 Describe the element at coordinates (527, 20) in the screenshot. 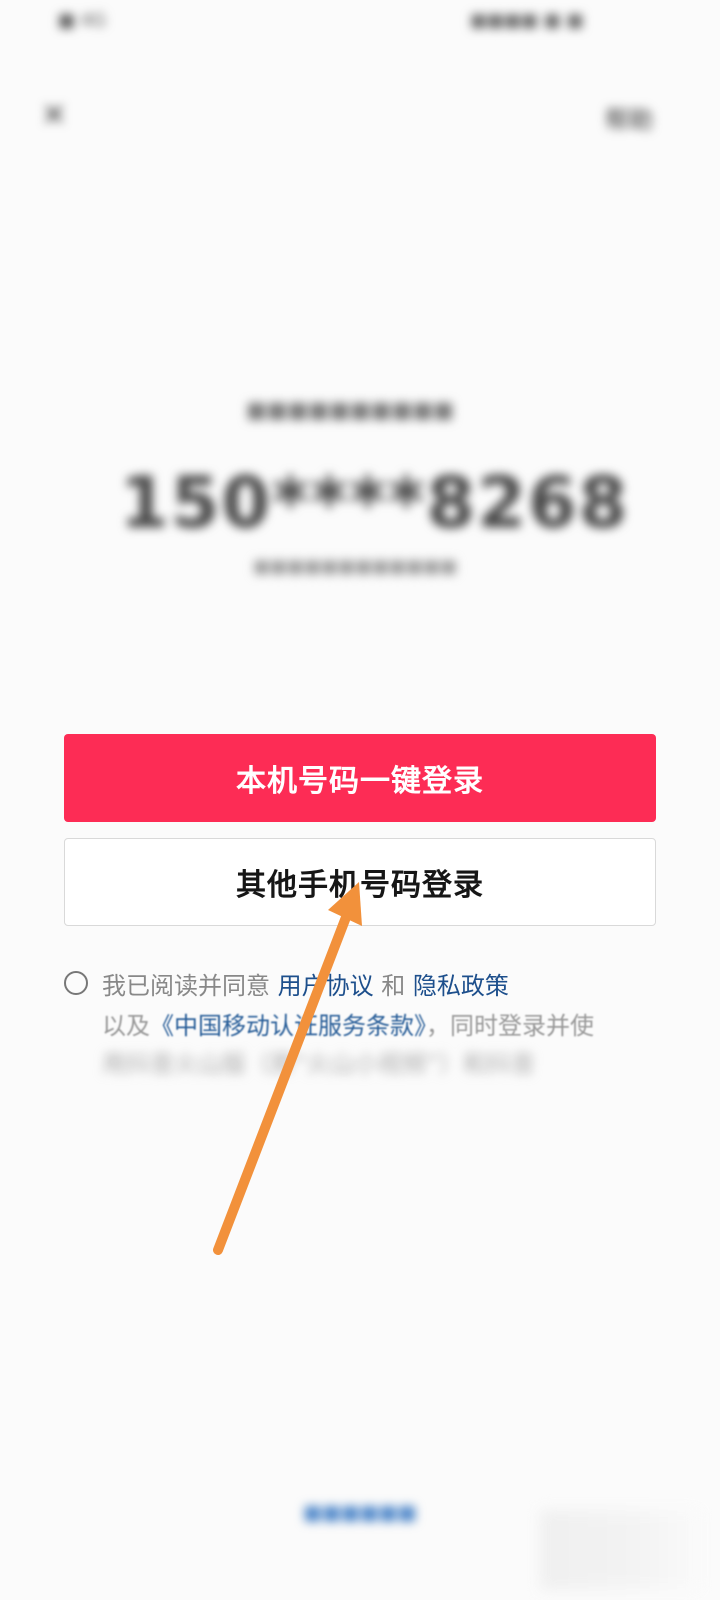

I see `status-indicators: ■■■■ ■ ■` at that location.